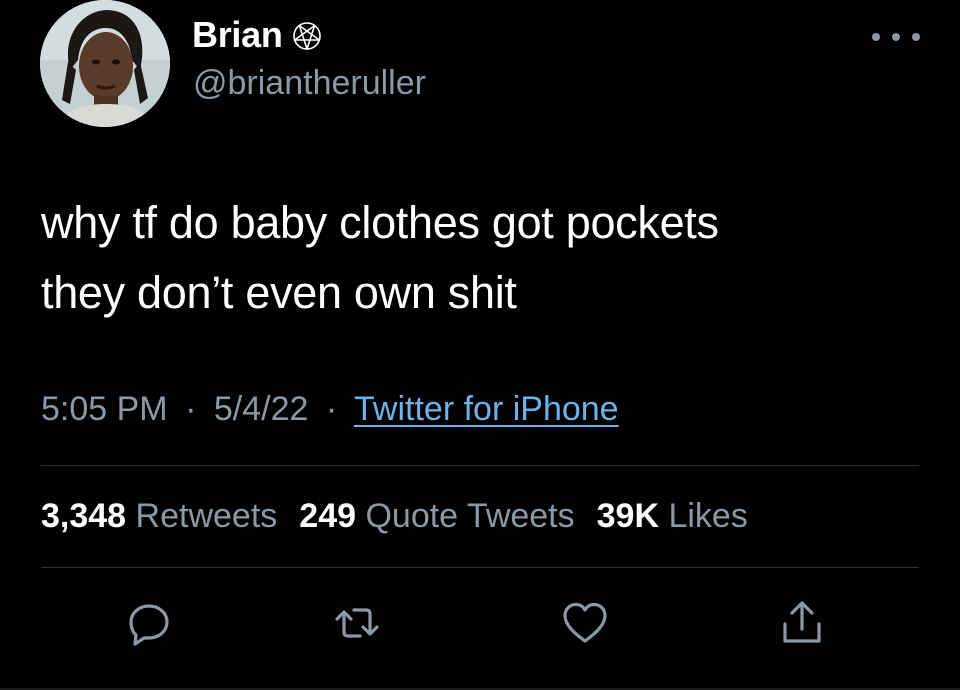 The height and width of the screenshot is (690, 960). I want to click on likes-stat: 39K Likes, so click(672, 516).